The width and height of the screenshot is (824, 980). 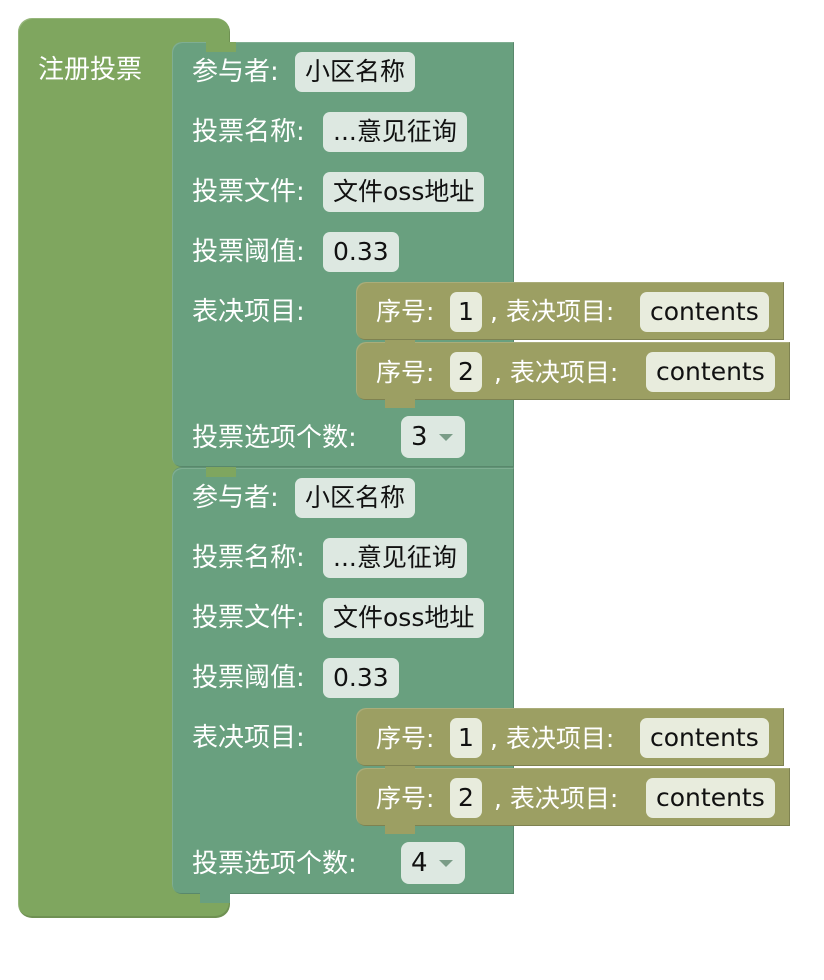 What do you see at coordinates (90, 70) in the screenshot?
I see `register-vote-title: 注册投票` at bounding box center [90, 70].